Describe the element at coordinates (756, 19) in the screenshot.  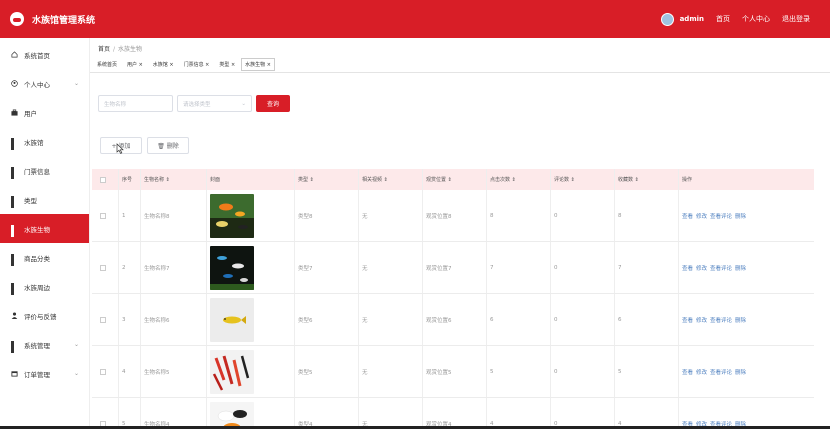
I see `header-link-profile: 个人中心` at that location.